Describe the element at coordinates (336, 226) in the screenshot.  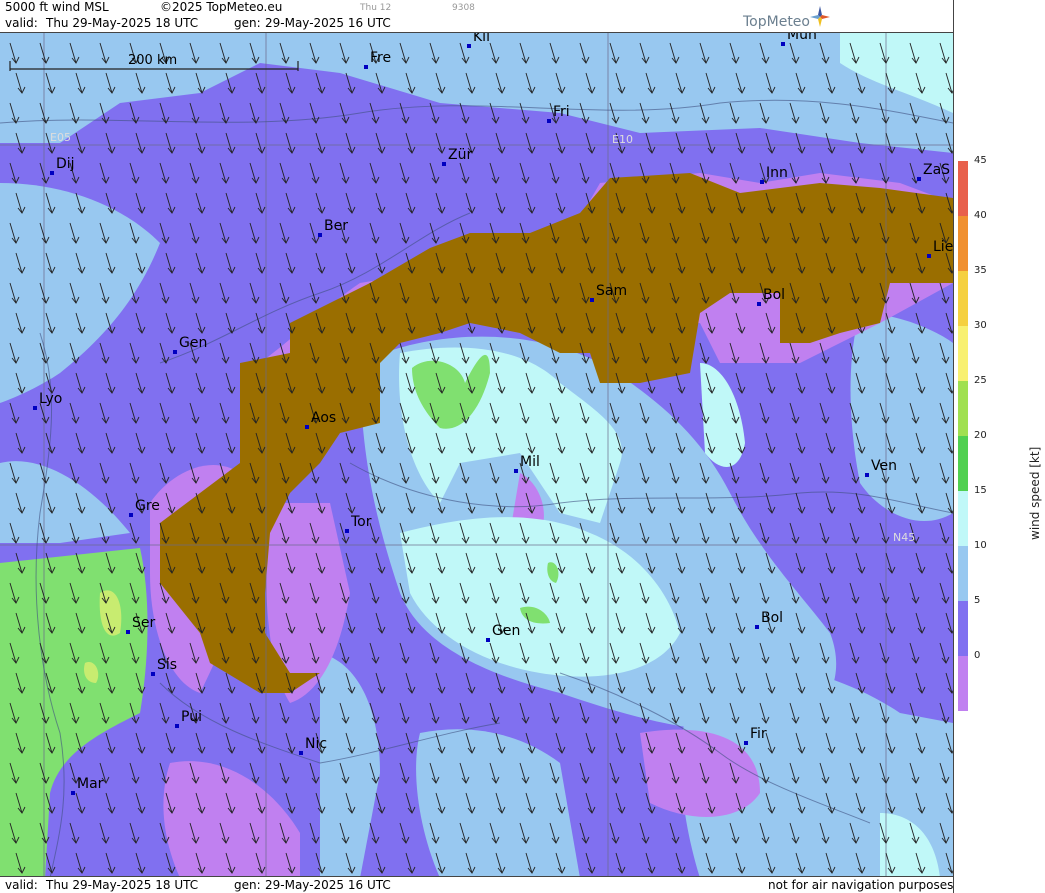
I see `city-label: Ber` at that location.